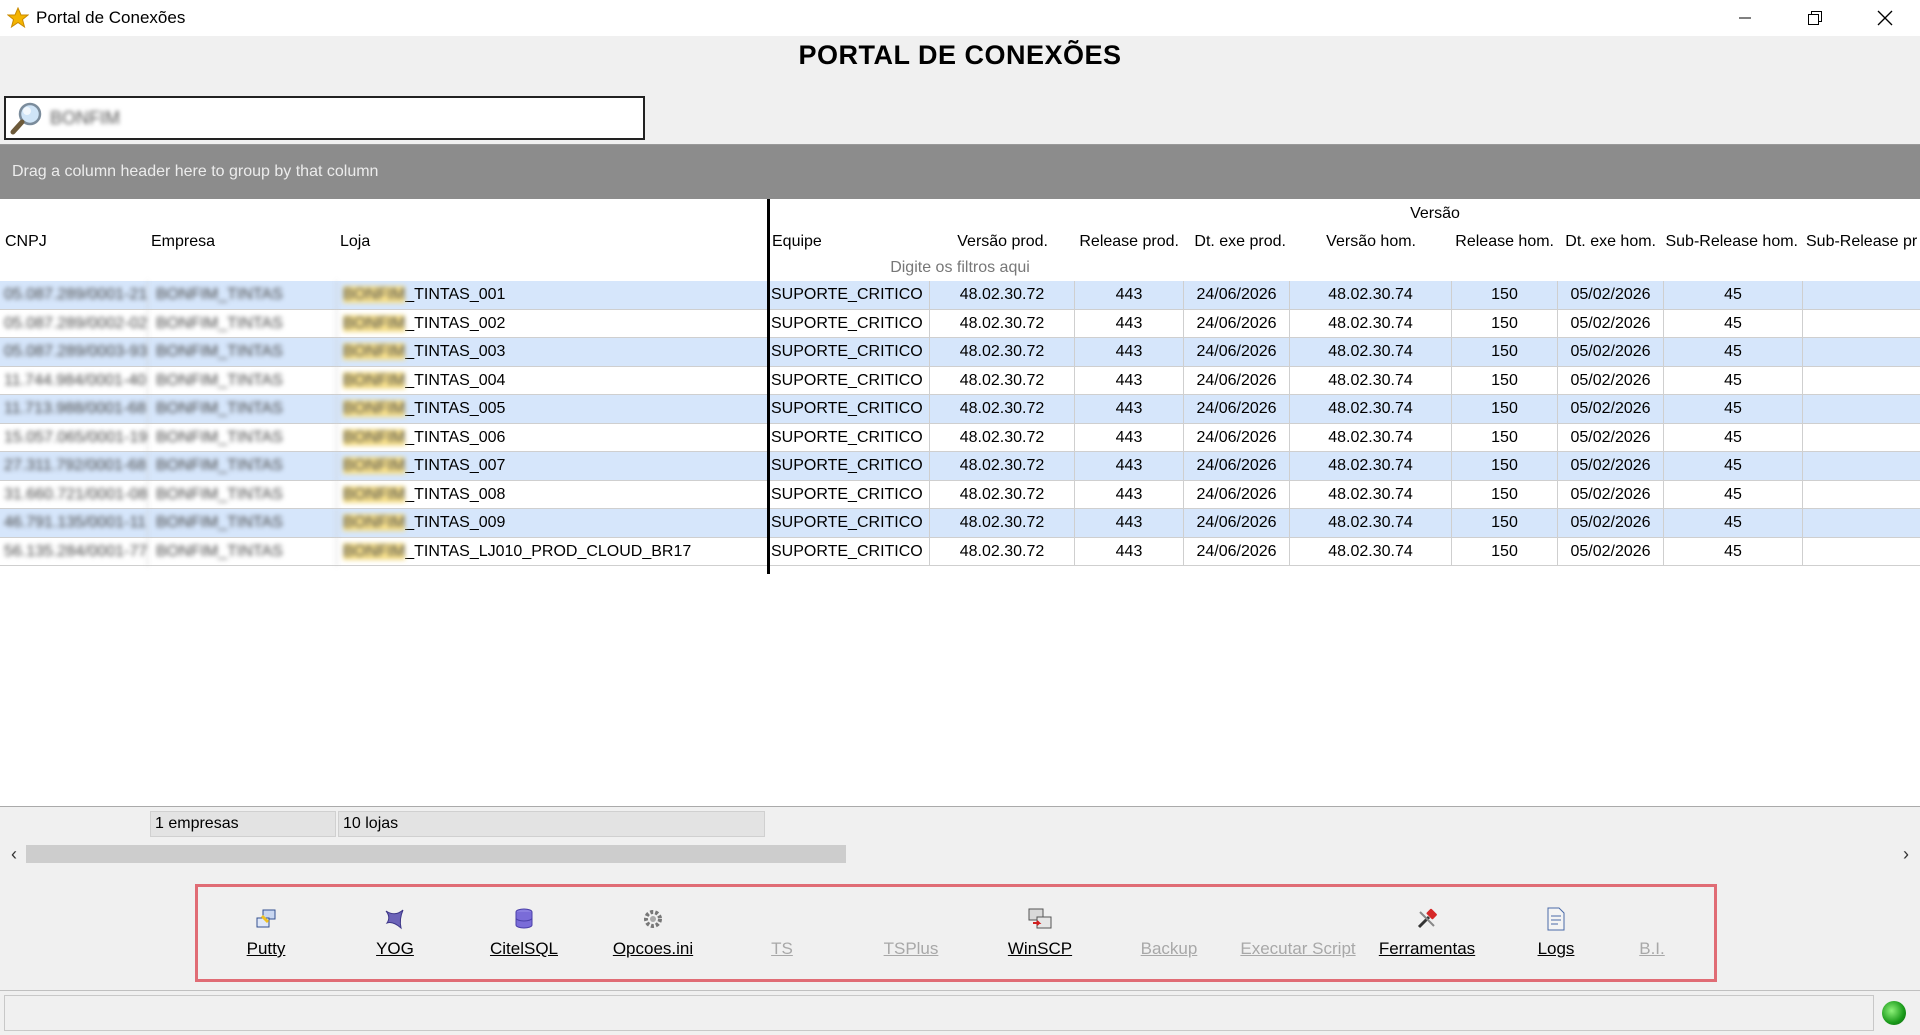  I want to click on cell-cnpj: 11.713.988/0001-68, so click(74, 409).